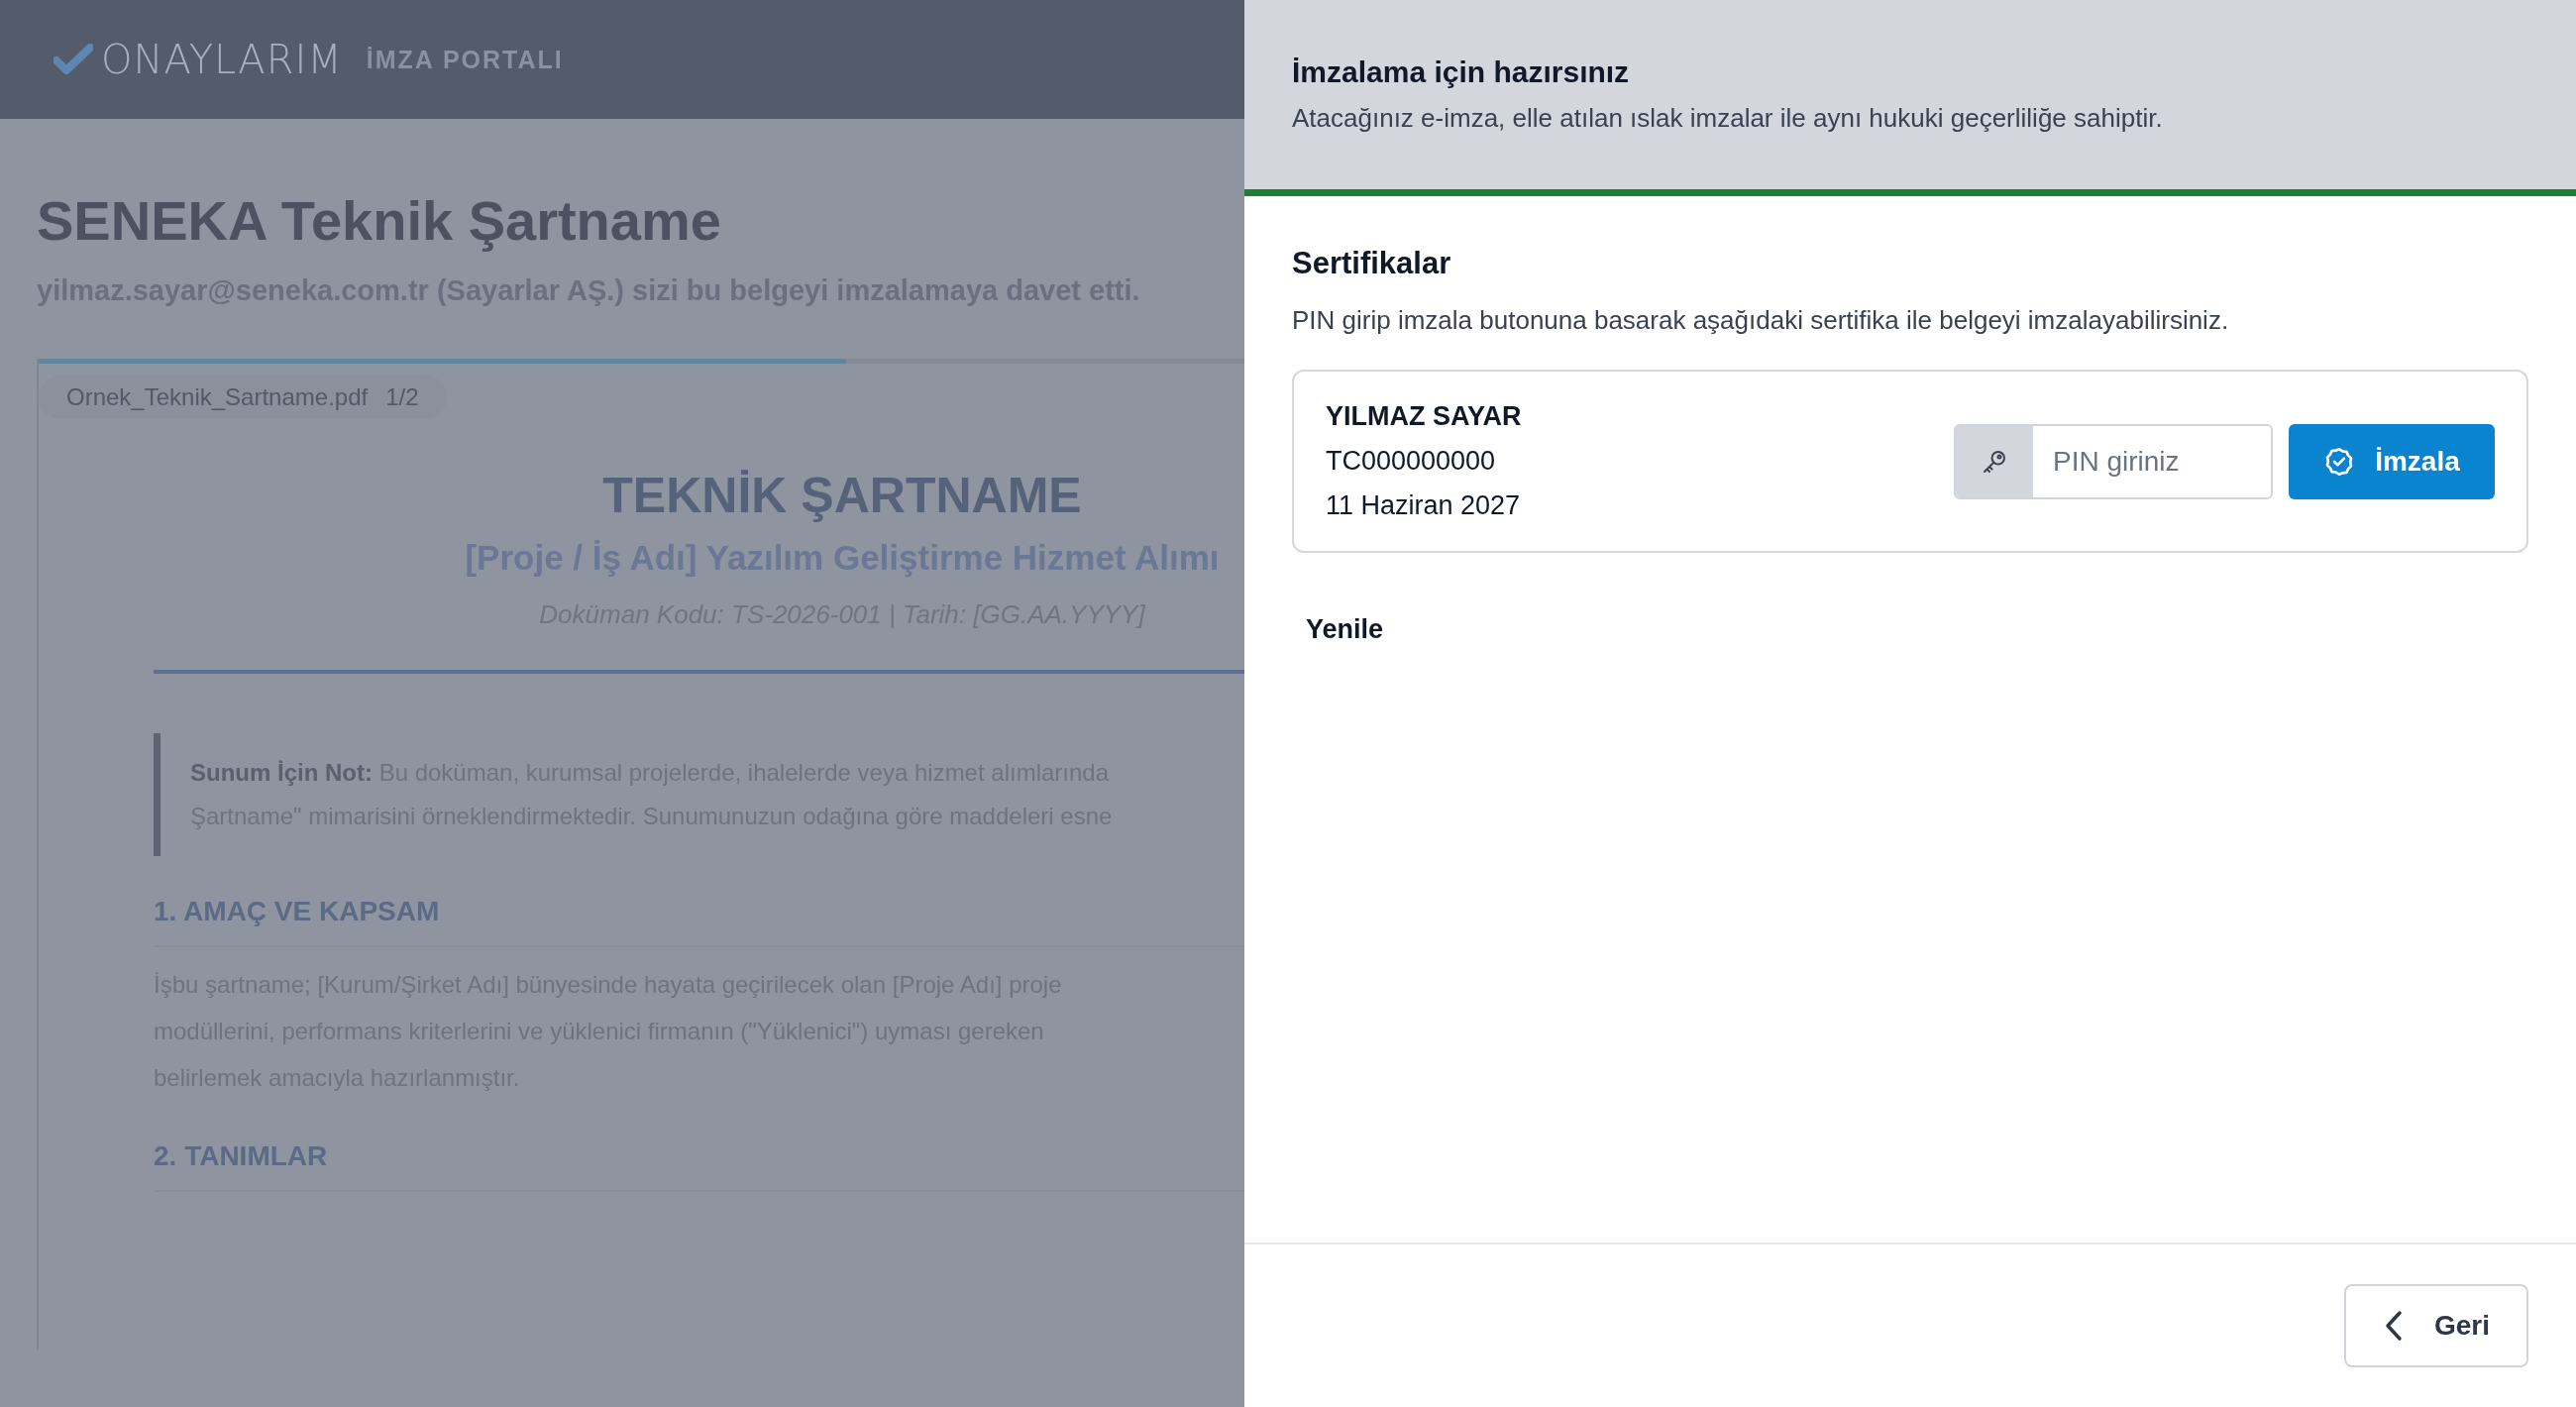 The width and height of the screenshot is (2576, 1407). Describe the element at coordinates (1424, 505) in the screenshot. I see `certificate-expiry: 11 Haziran 2027` at that location.